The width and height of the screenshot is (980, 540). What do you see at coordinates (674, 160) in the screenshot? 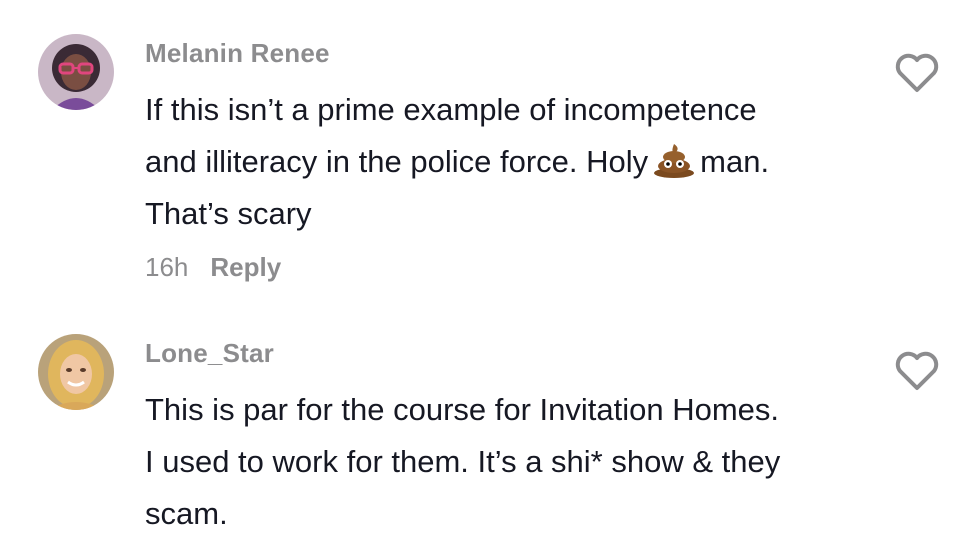
I see `pile-of-poo-icon` at bounding box center [674, 160].